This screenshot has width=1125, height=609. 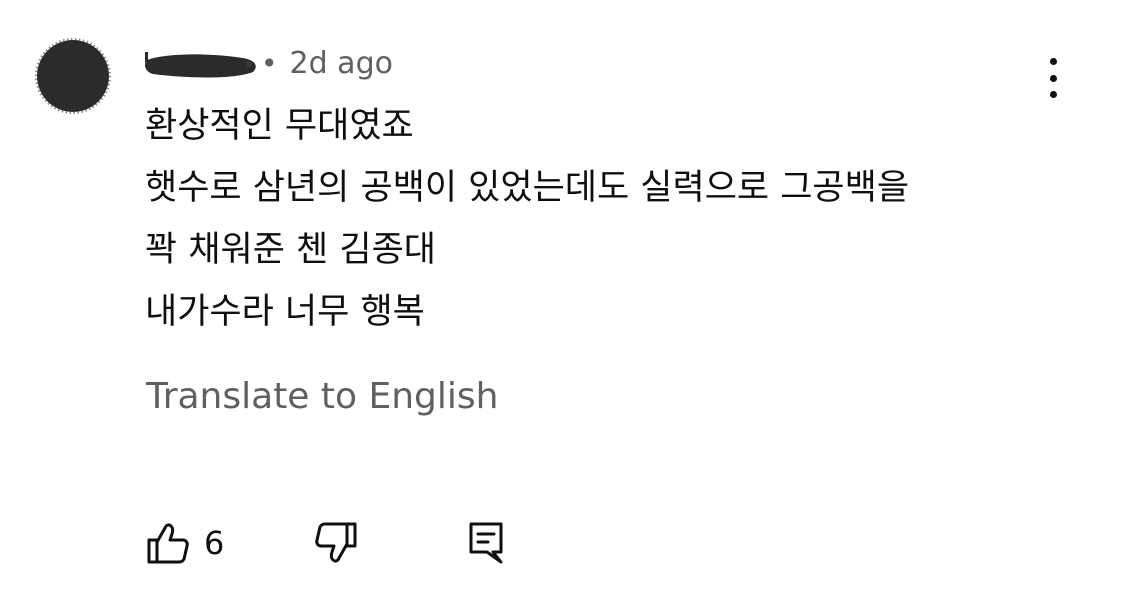 I want to click on comment-line: 내가수라 너무 행복, so click(x=285, y=312).